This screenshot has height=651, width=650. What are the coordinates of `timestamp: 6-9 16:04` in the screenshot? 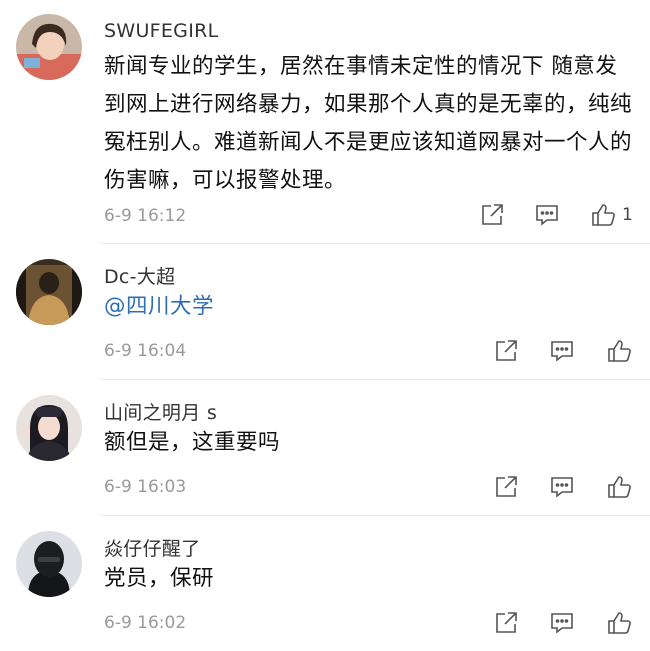 It's located at (145, 351).